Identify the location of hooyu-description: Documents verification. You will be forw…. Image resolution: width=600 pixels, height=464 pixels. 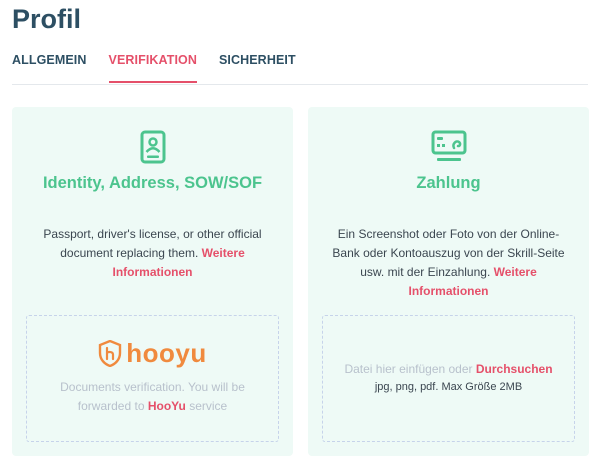
(152, 397).